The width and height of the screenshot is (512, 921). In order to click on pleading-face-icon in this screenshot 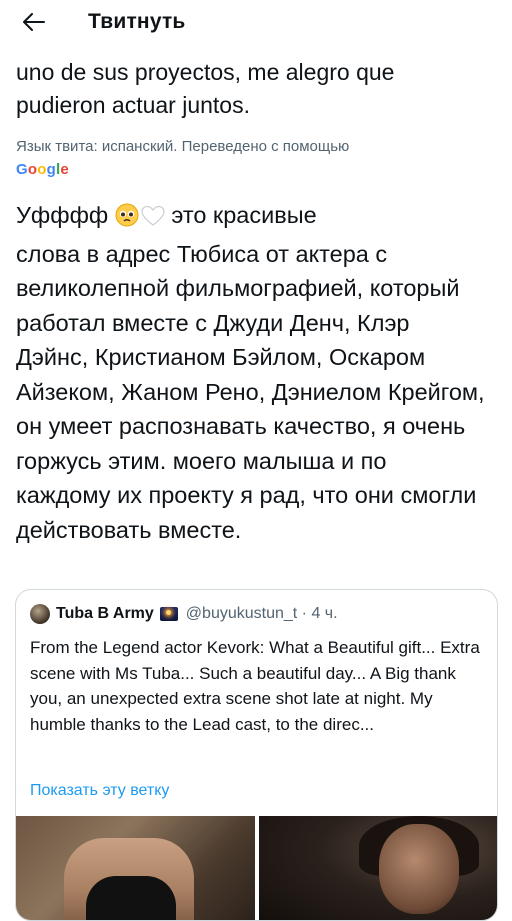, I will do `click(128, 219)`.